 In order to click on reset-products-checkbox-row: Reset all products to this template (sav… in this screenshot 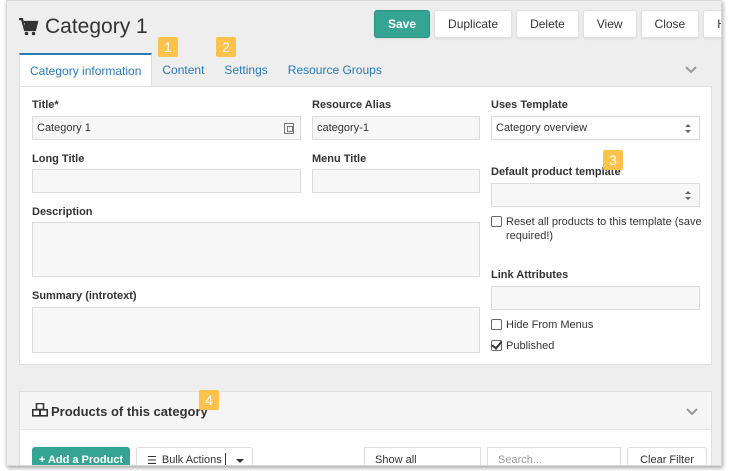, I will do `click(598, 229)`.